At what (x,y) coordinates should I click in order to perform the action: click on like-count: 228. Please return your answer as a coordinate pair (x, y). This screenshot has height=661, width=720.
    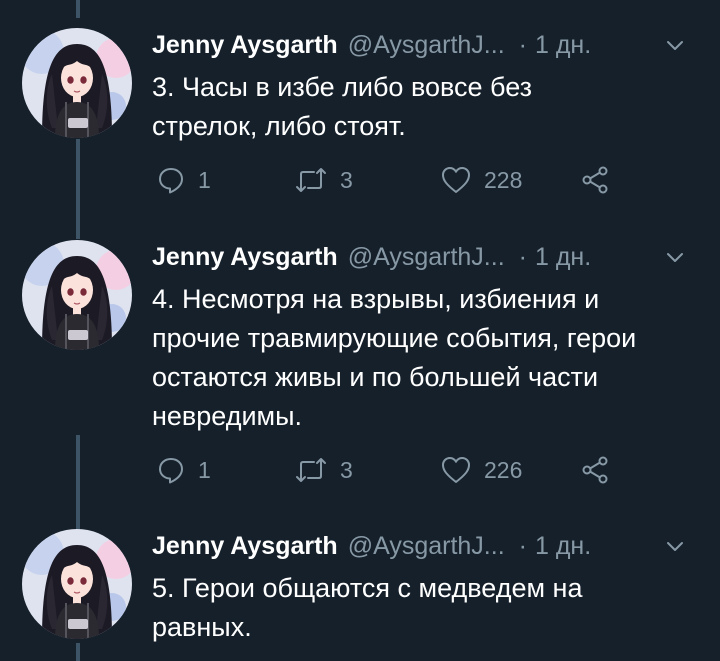
    Looking at the image, I should click on (503, 179).